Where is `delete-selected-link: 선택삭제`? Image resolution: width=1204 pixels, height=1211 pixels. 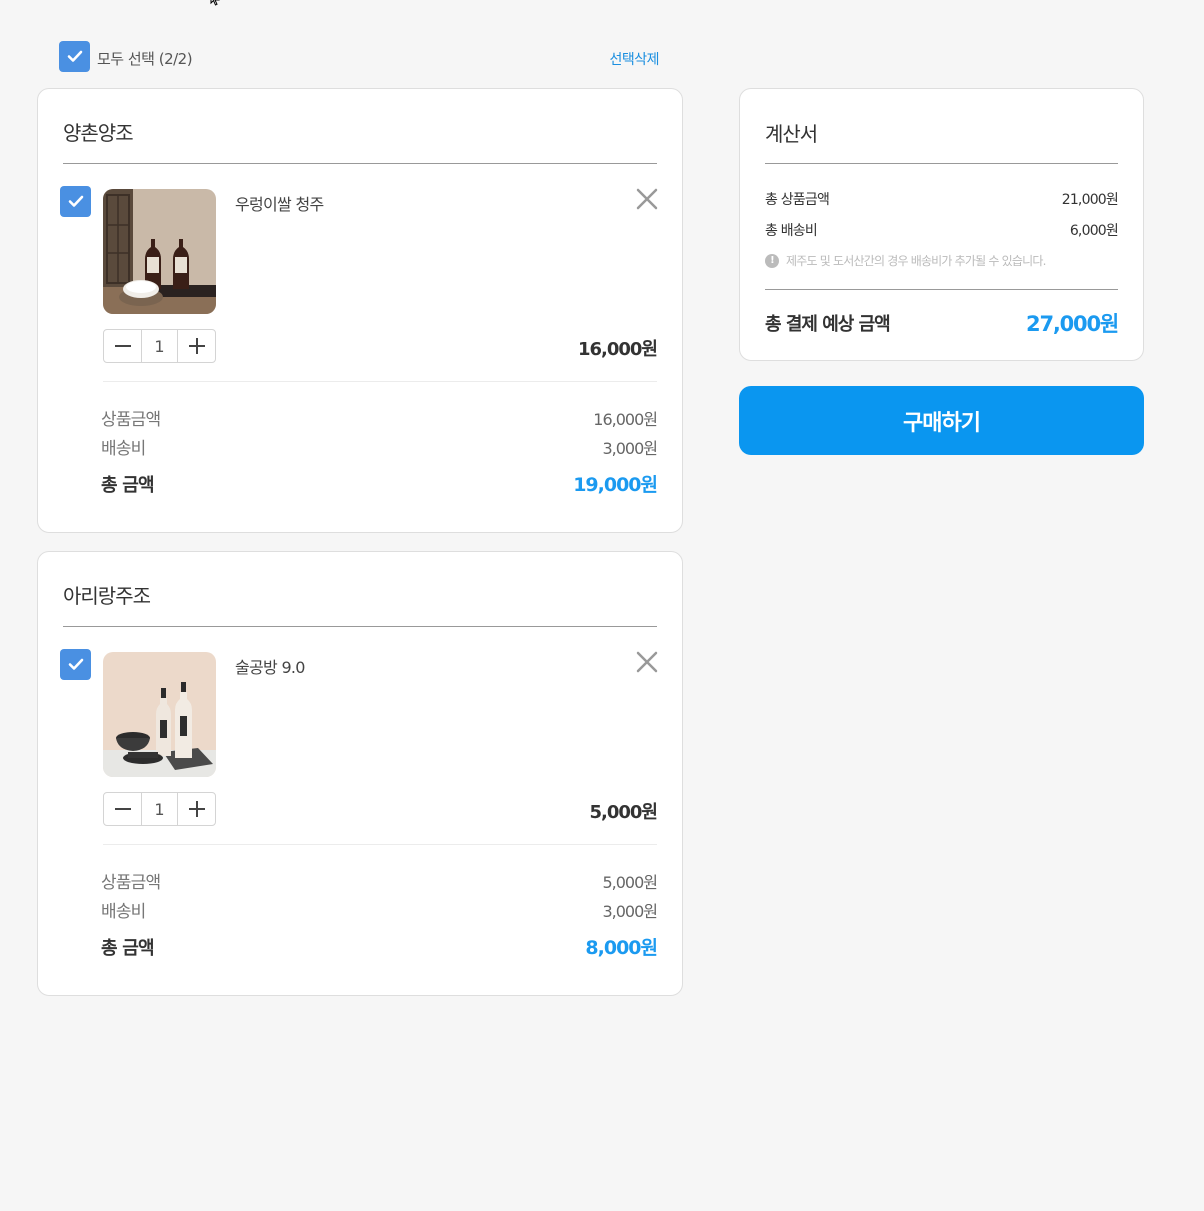
delete-selected-link: 선택삭제 is located at coordinates (634, 59).